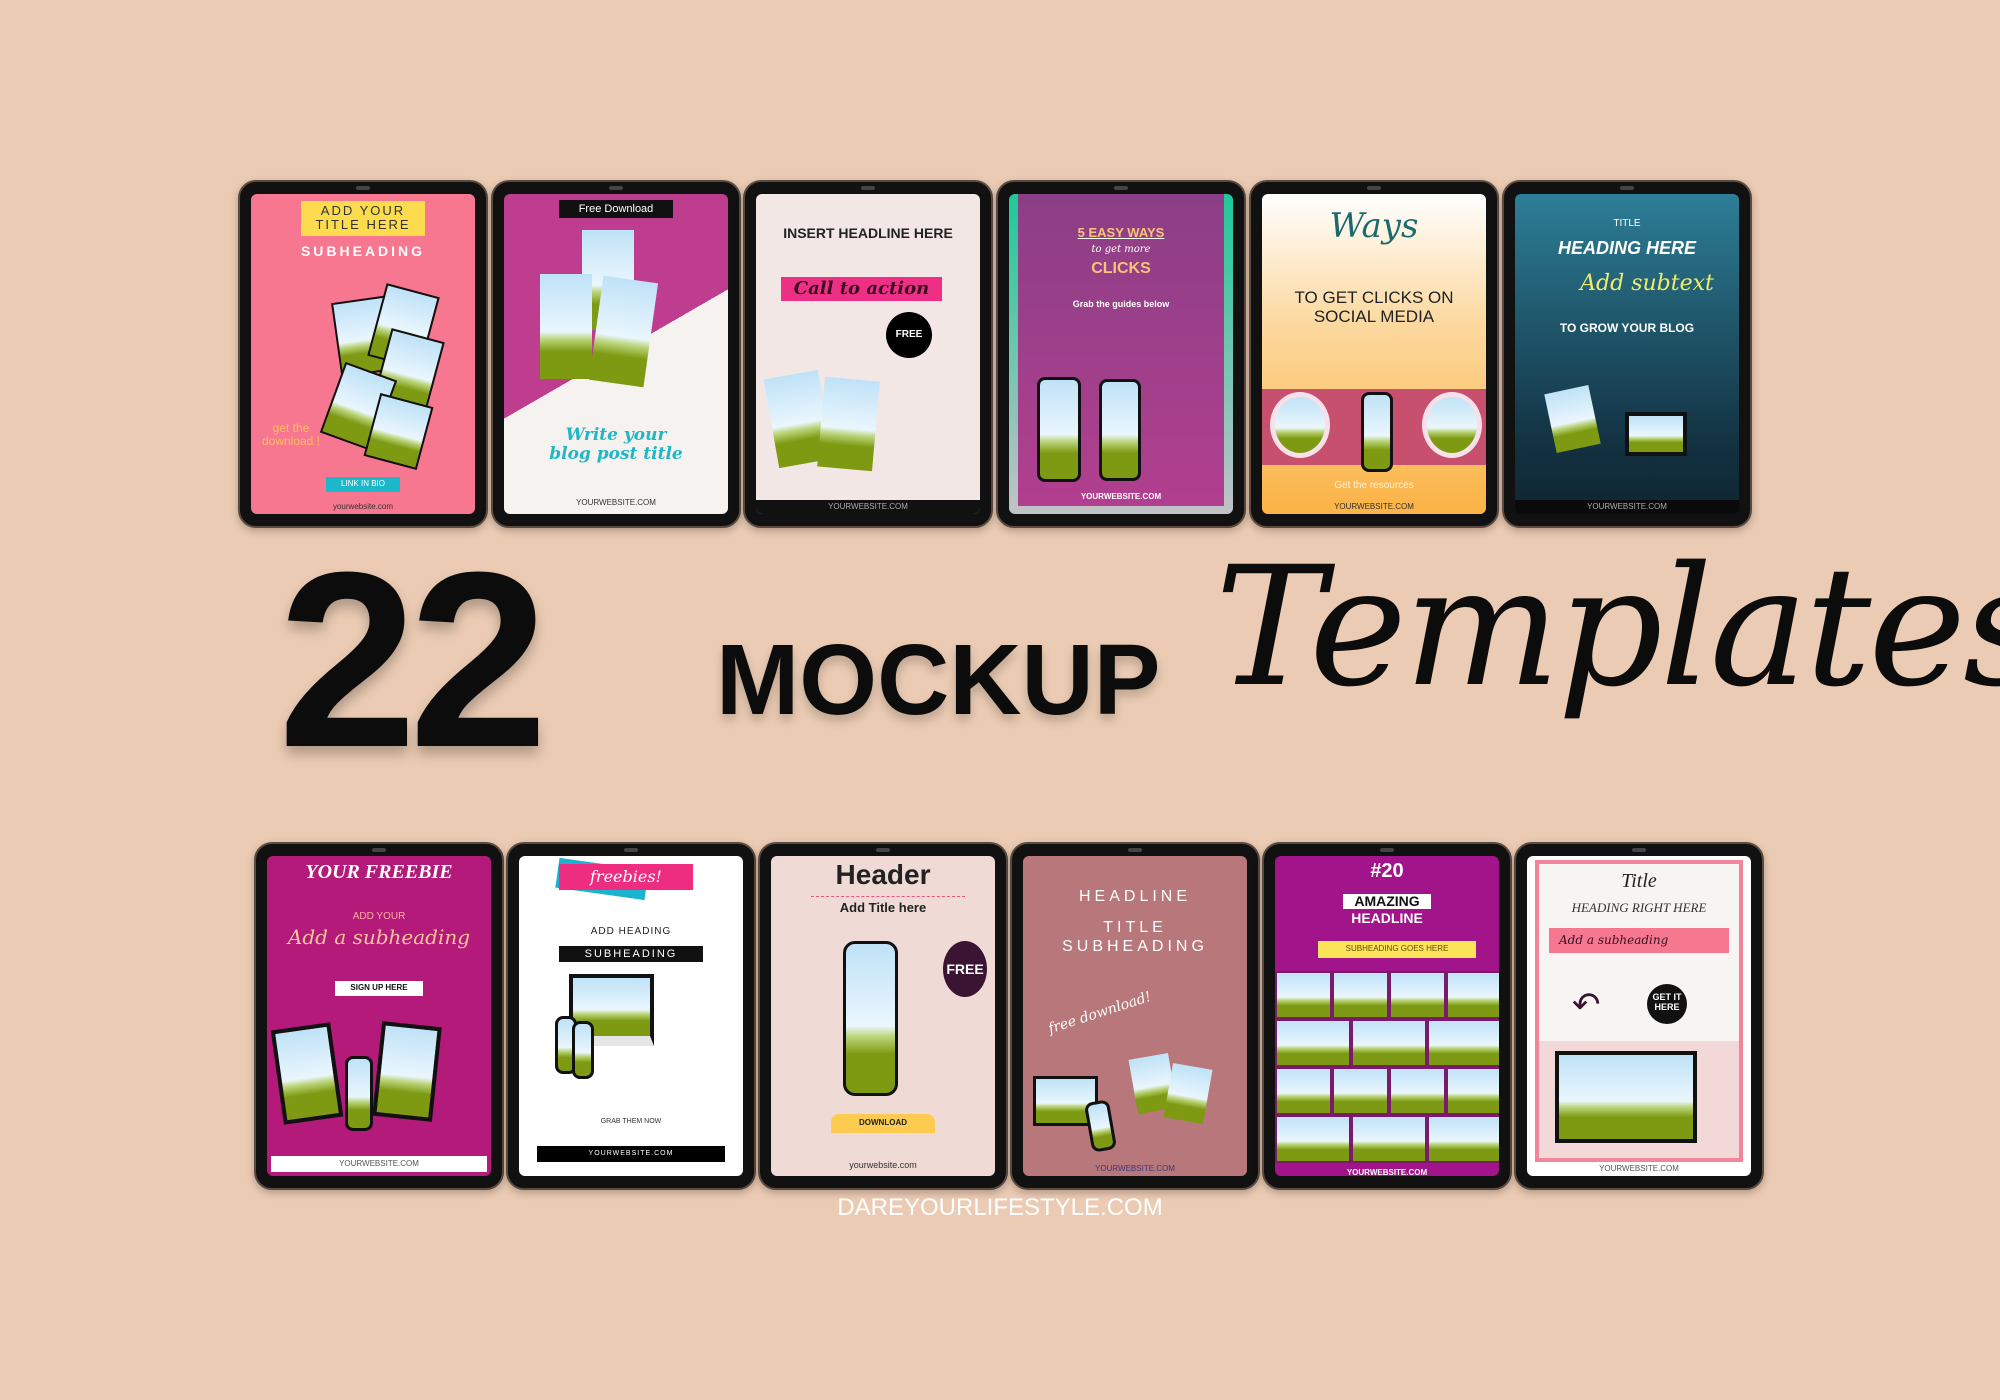  I want to click on call-to-action: Call to action, so click(861, 289).